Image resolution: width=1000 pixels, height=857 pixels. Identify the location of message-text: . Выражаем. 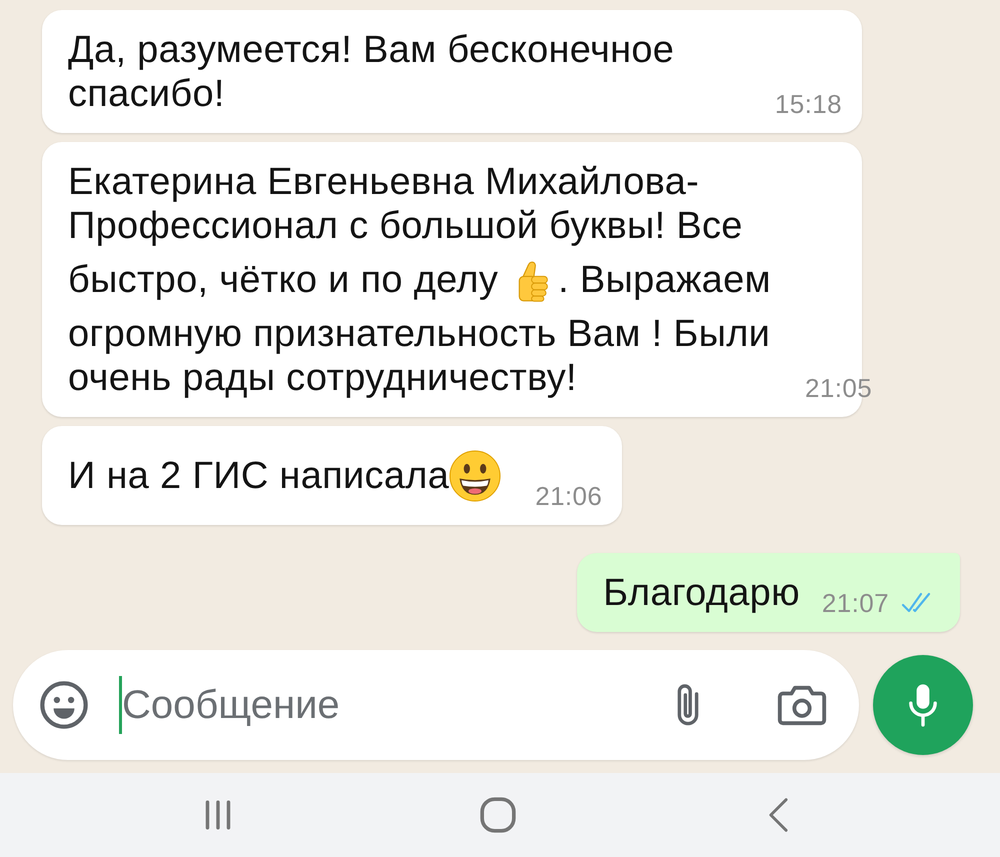
(664, 280).